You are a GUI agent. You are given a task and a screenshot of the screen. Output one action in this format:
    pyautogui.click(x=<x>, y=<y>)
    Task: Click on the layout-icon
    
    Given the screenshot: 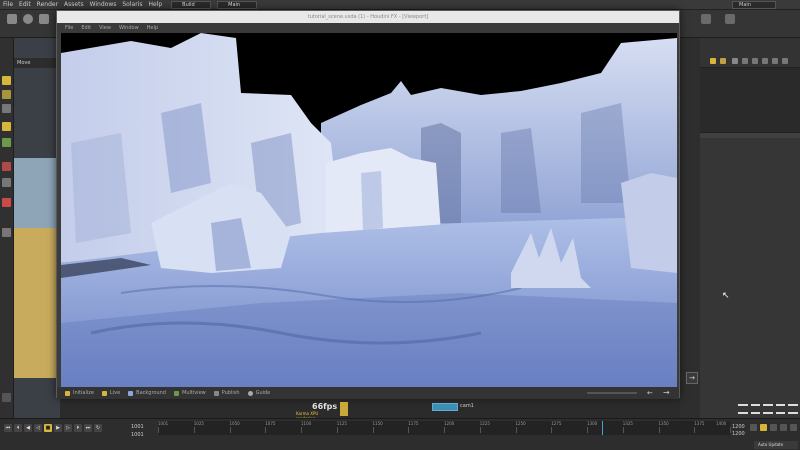 What is the action you would take?
    pyautogui.click(x=785, y=61)
    